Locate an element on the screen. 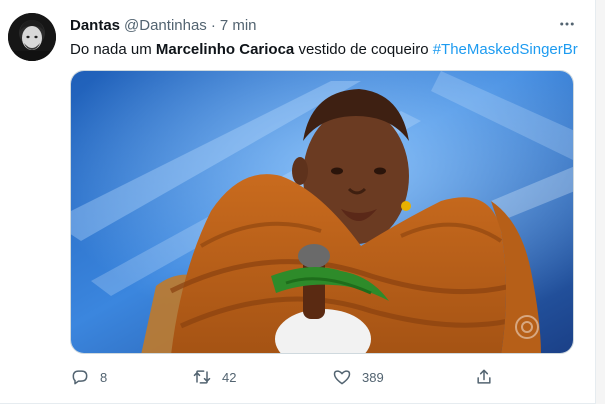 This screenshot has width=605, height=404. avatar-portrait is located at coordinates (32, 37).